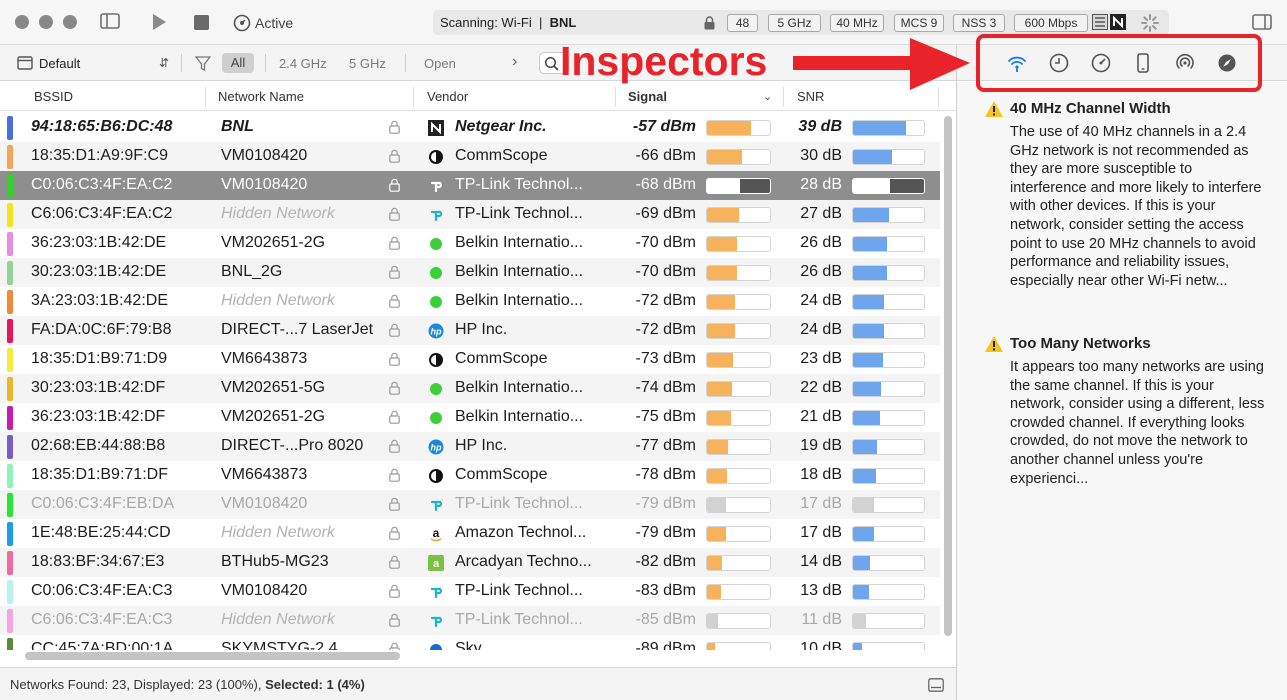 The width and height of the screenshot is (1287, 700). What do you see at coordinates (367, 63) in the screenshot?
I see `filter-5ghz-button: 5 GHz` at bounding box center [367, 63].